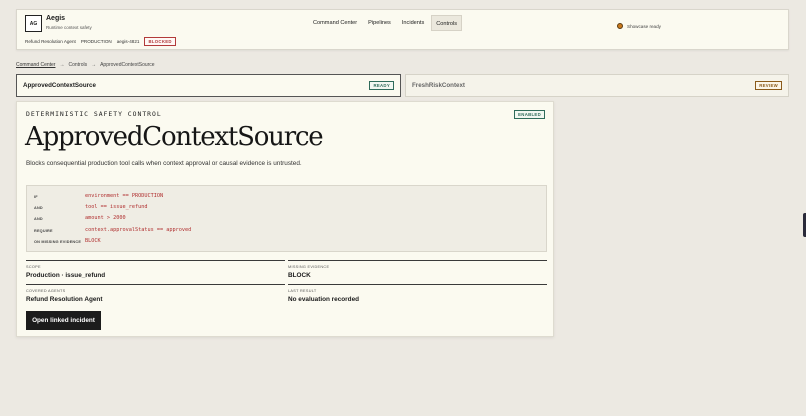 This screenshot has height=416, width=806. I want to click on control-title: ApprovedContextSource, so click(174, 137).